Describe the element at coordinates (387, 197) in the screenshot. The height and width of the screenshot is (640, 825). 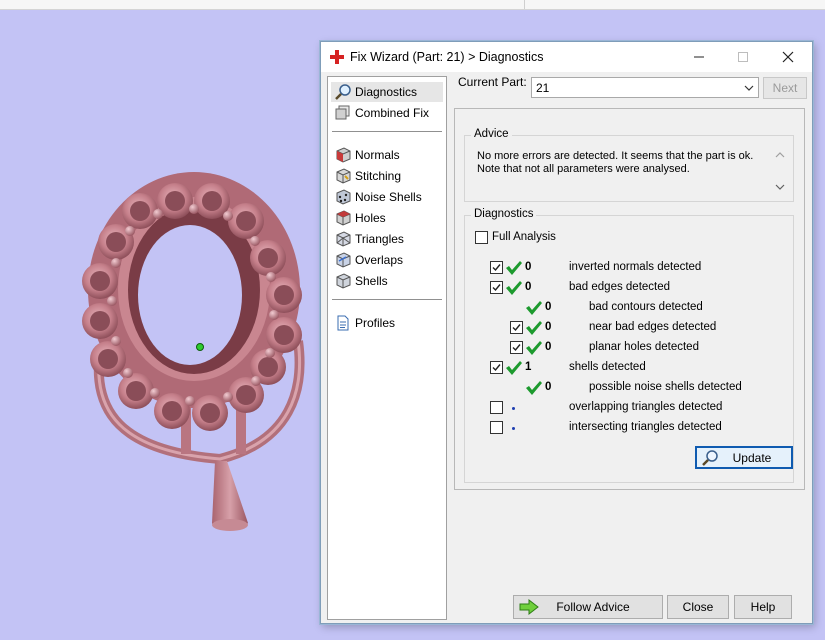
I see `nav-item-noise-shells: Noise Shells` at that location.